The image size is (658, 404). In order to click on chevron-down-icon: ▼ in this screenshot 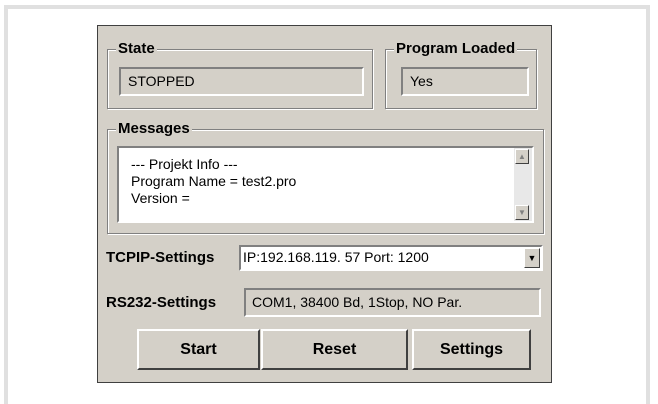, I will do `click(532, 258)`.